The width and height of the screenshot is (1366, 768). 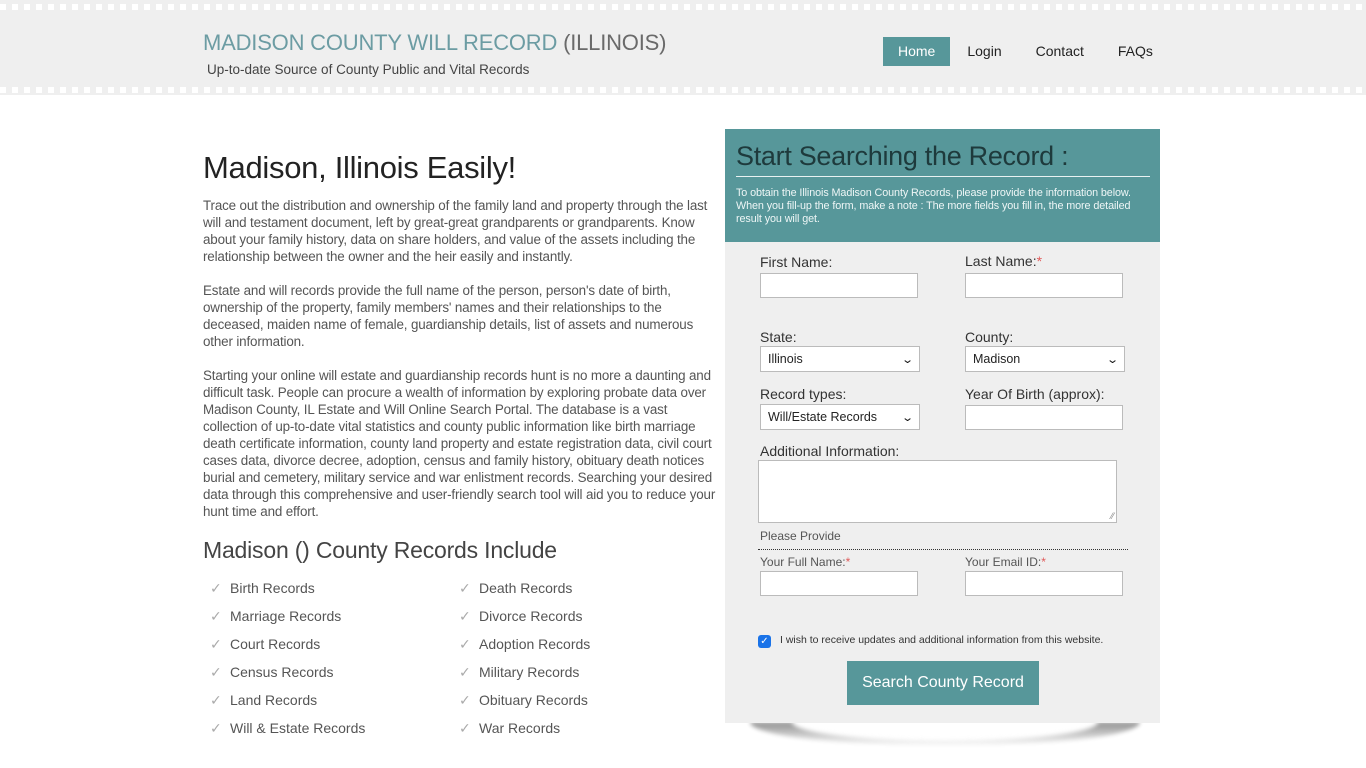 I want to click on record-item-label: Death Records, so click(x=526, y=588).